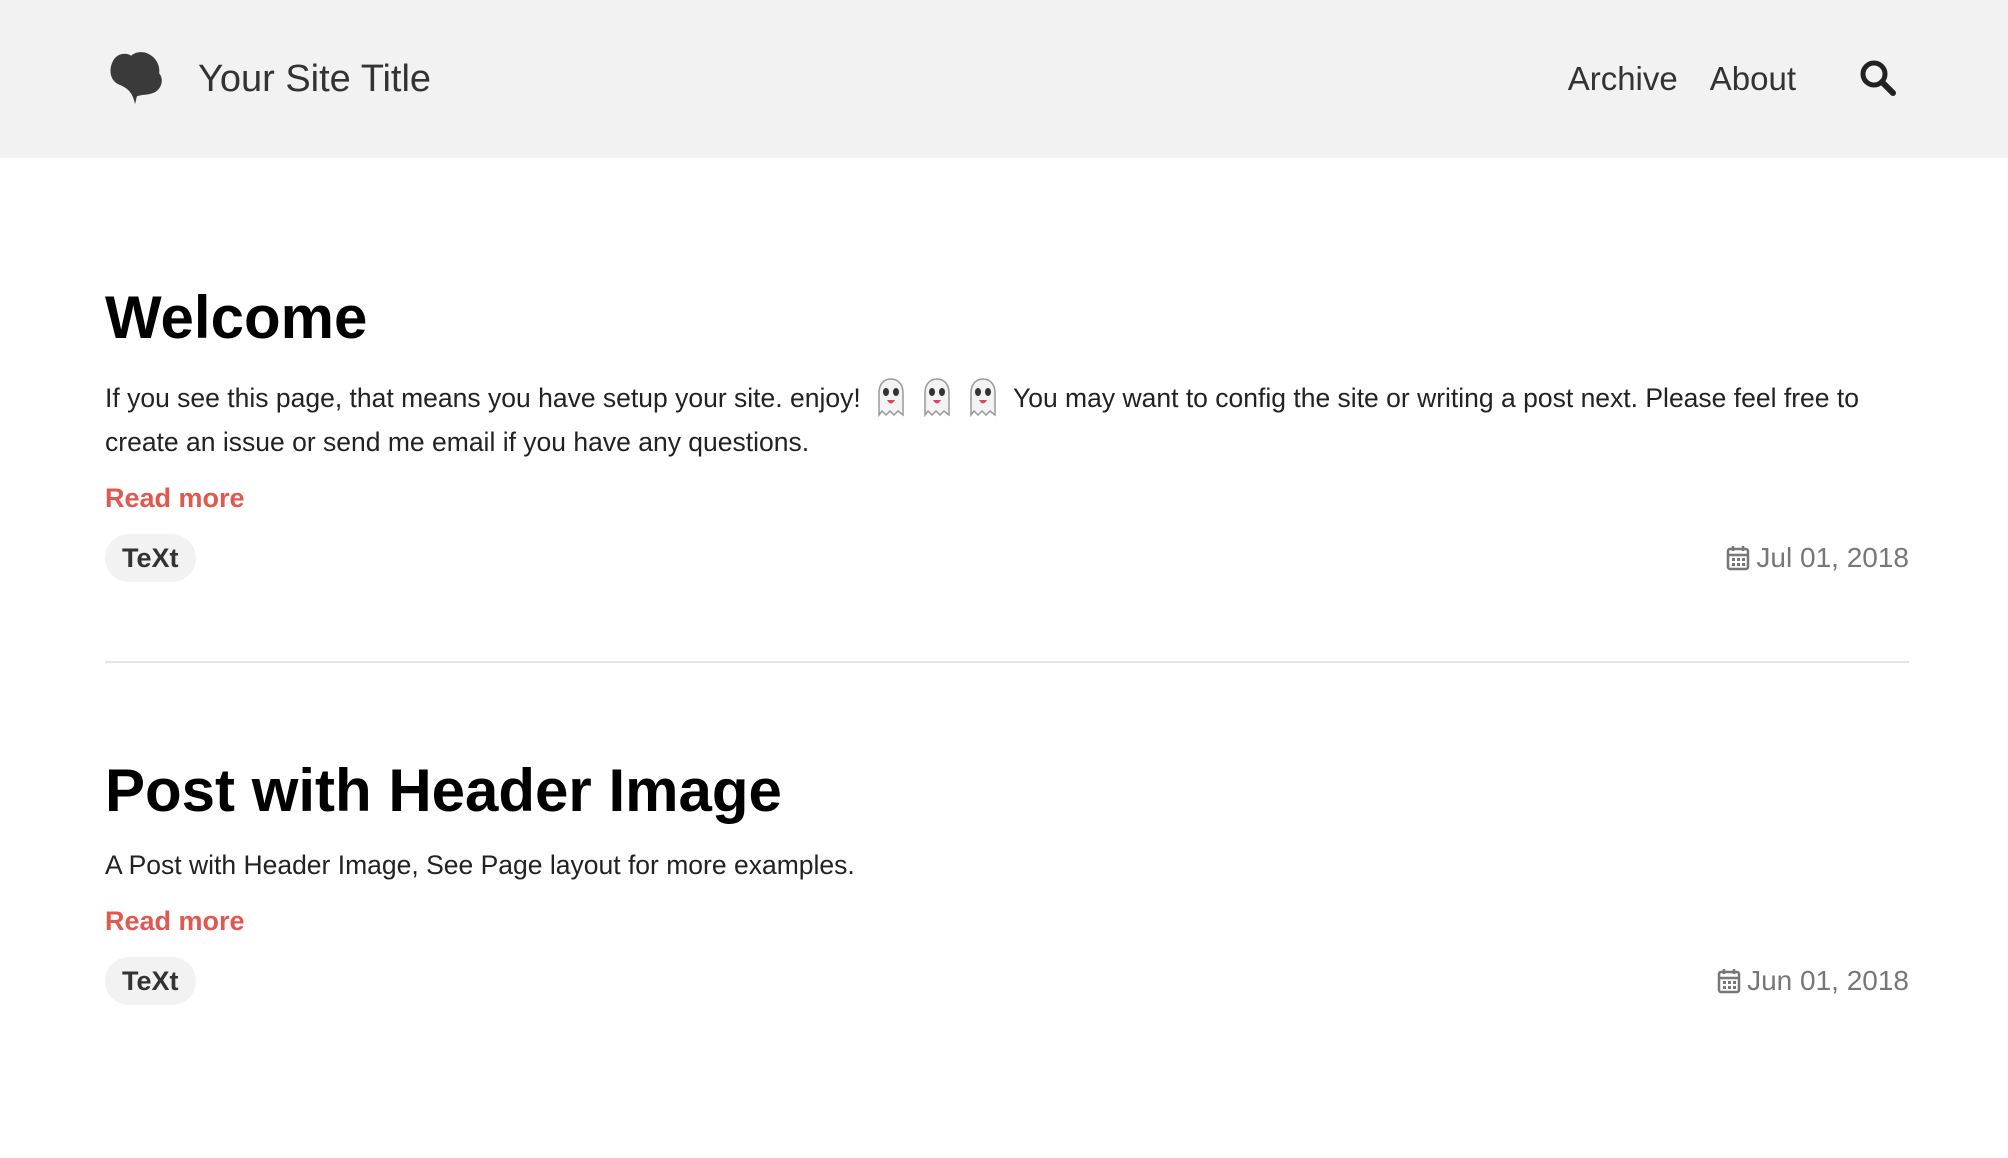  What do you see at coordinates (1878, 78) in the screenshot?
I see `search-icon` at bounding box center [1878, 78].